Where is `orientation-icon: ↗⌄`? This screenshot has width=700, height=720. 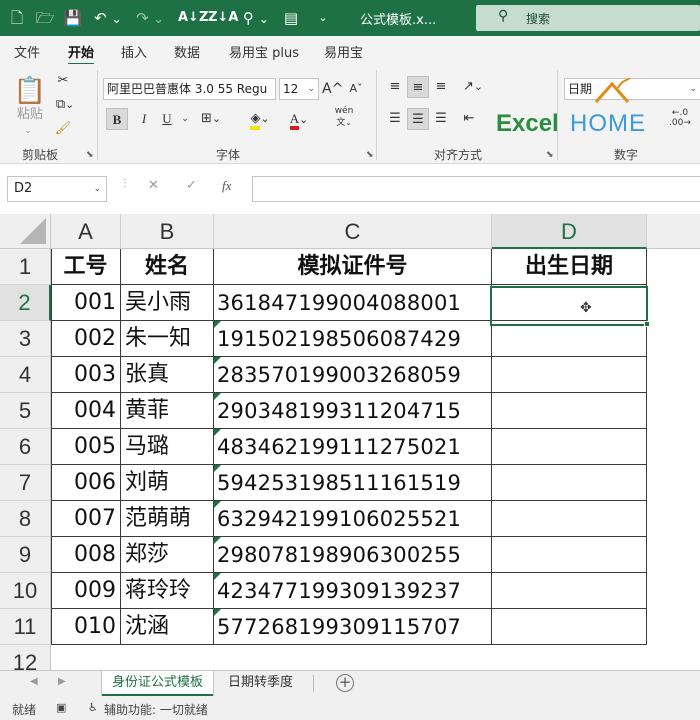
orientation-icon: ↗⌄ is located at coordinates (473, 87).